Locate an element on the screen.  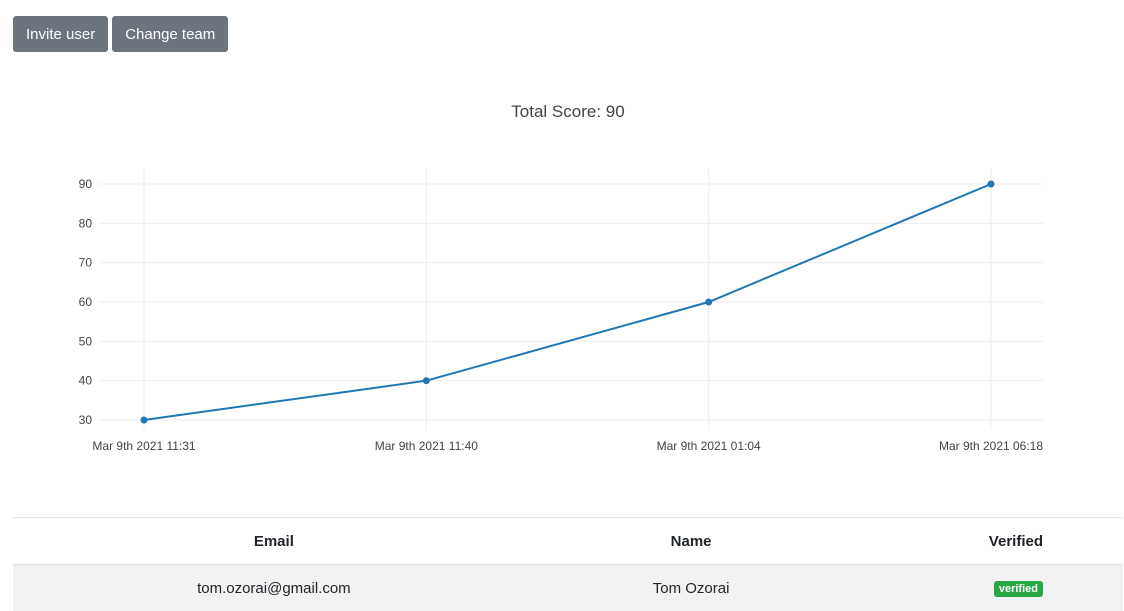
email-column-header: Email is located at coordinates (274, 541).